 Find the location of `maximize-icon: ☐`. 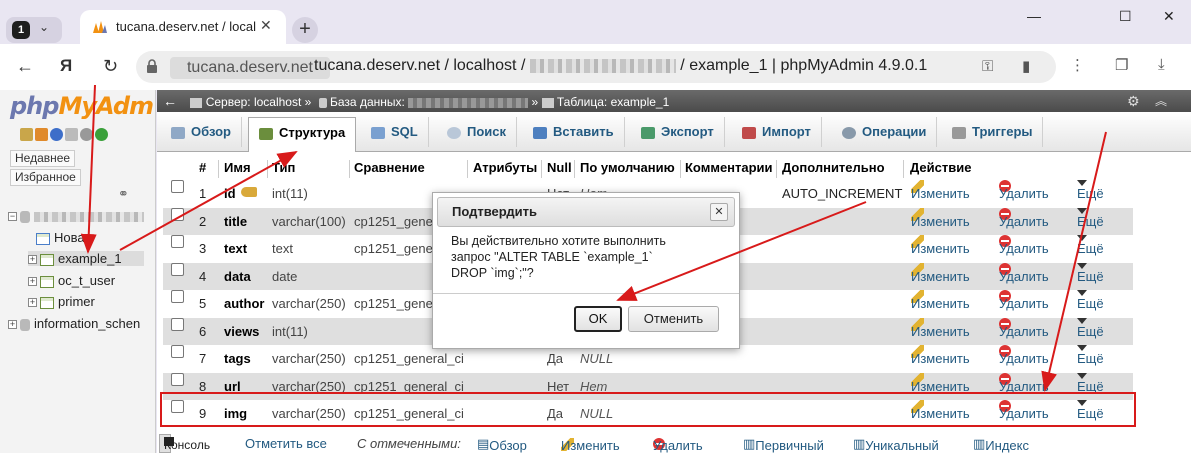

maximize-icon: ☐ is located at coordinates (1125, 16).